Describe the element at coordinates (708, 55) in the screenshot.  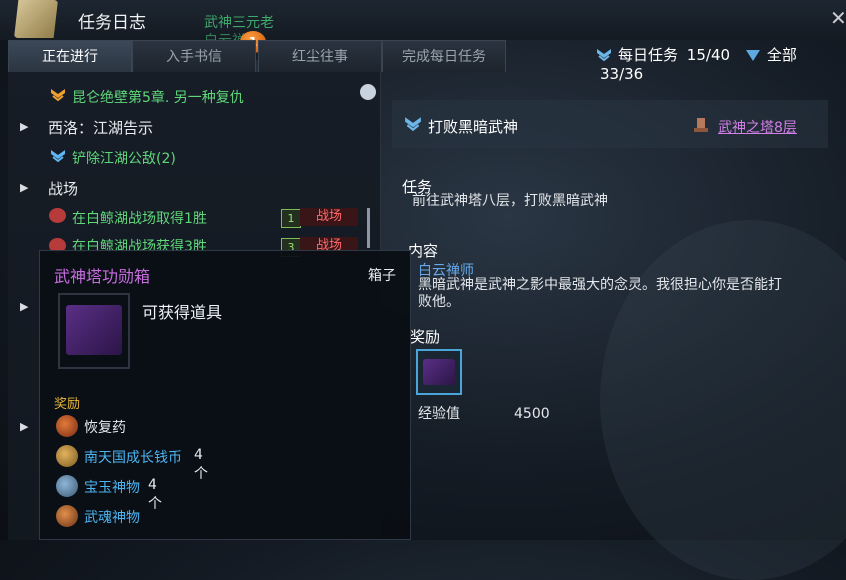
I see `daily-value: 15/40` at that location.